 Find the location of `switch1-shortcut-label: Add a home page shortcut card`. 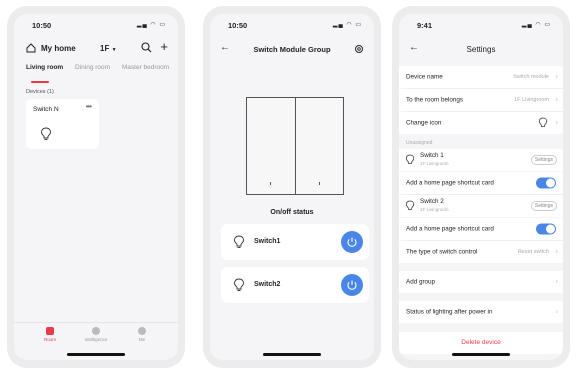

switch1-shortcut-label: Add a home page shortcut card is located at coordinates (450, 183).